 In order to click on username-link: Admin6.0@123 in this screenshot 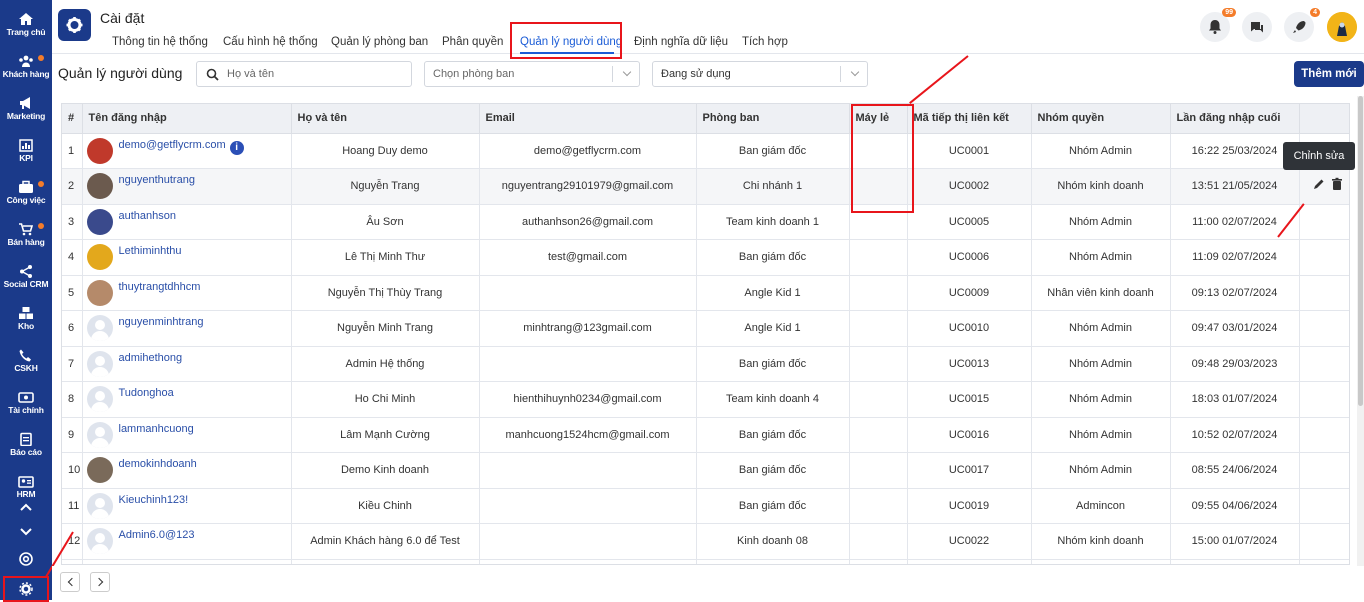, I will do `click(157, 535)`.